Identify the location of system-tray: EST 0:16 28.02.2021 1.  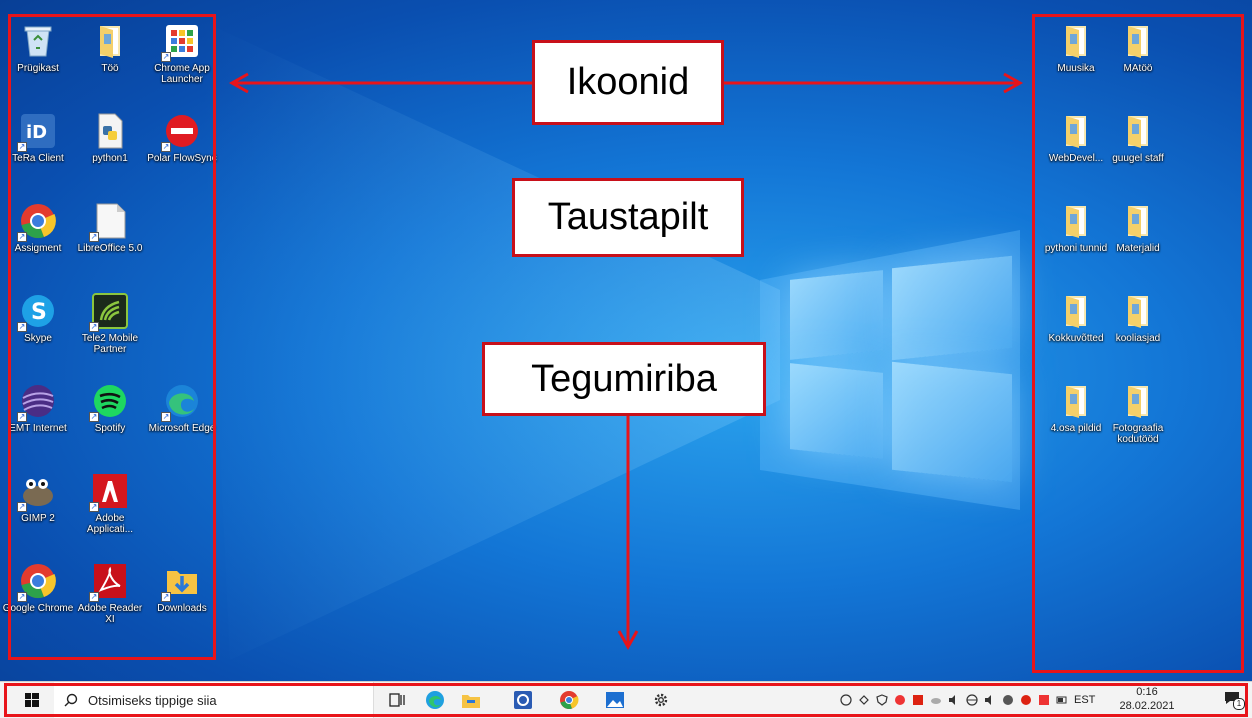
(1046, 700).